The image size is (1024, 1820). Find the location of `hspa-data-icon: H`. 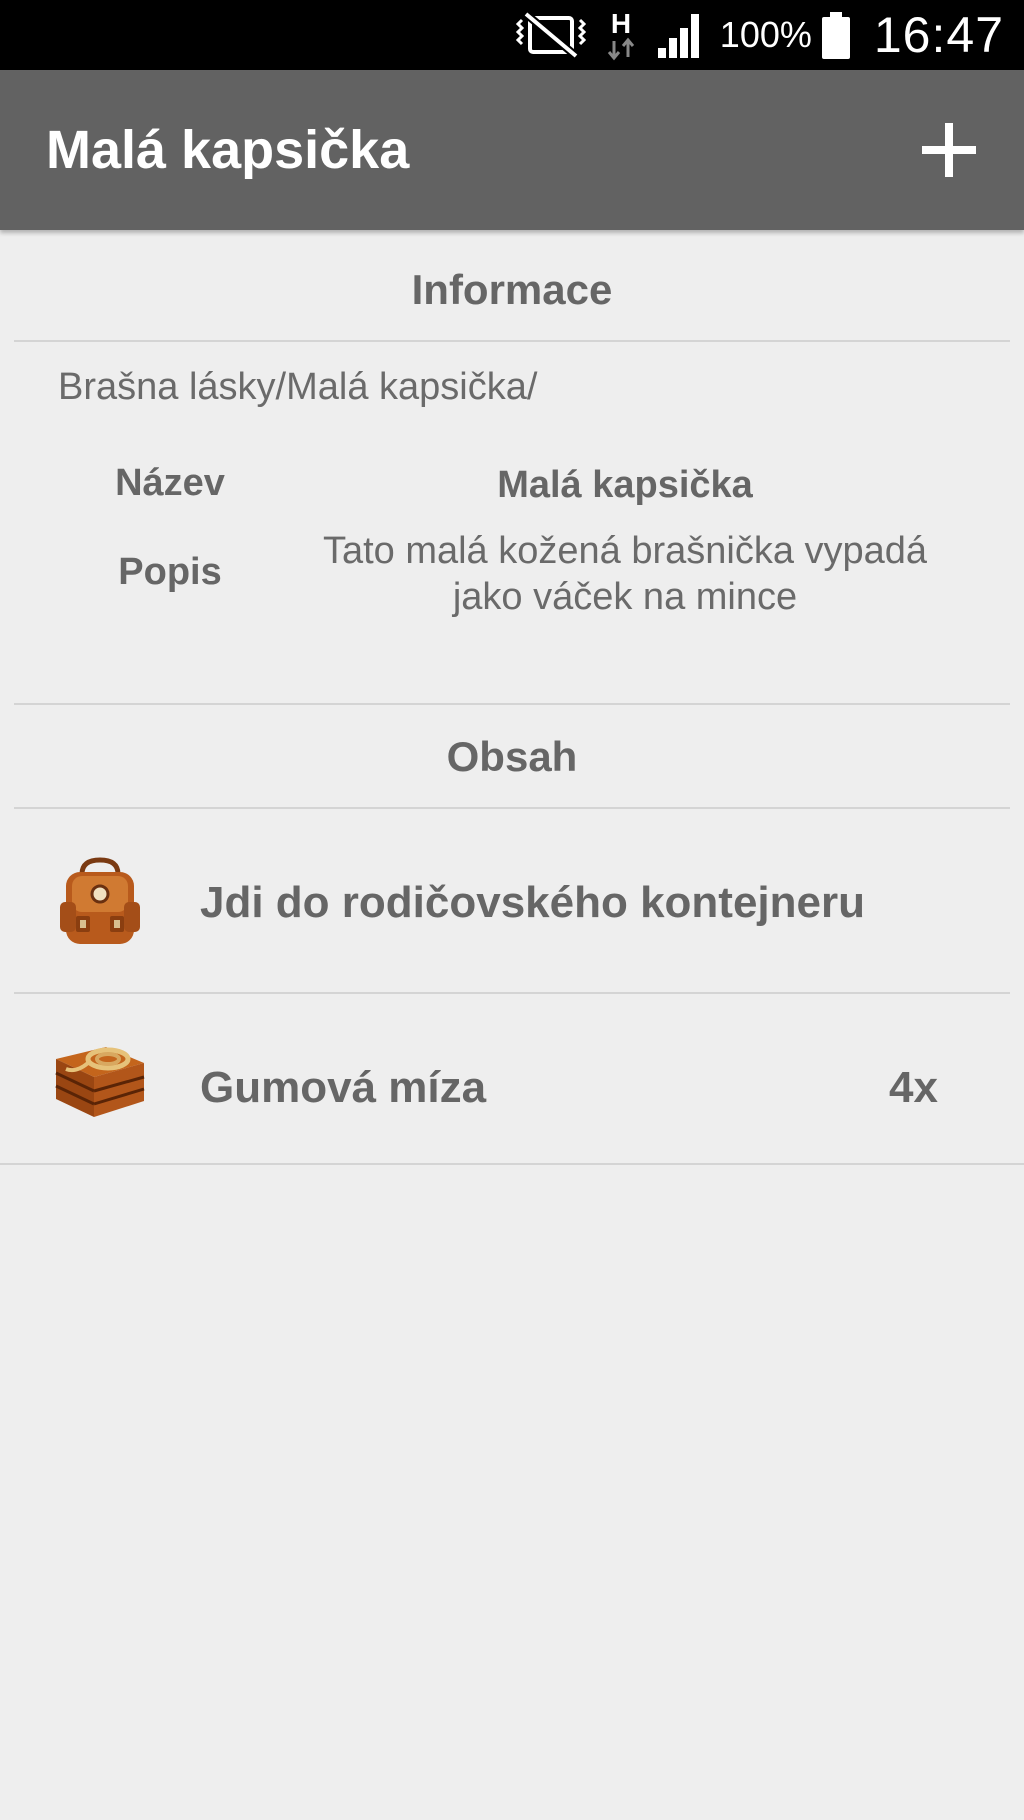

hspa-data-icon: H is located at coordinates (621, 35).